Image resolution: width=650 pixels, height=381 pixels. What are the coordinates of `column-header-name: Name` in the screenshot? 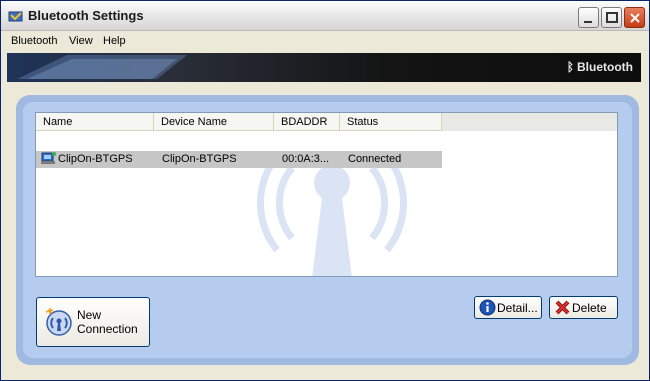 It's located at (95, 122).